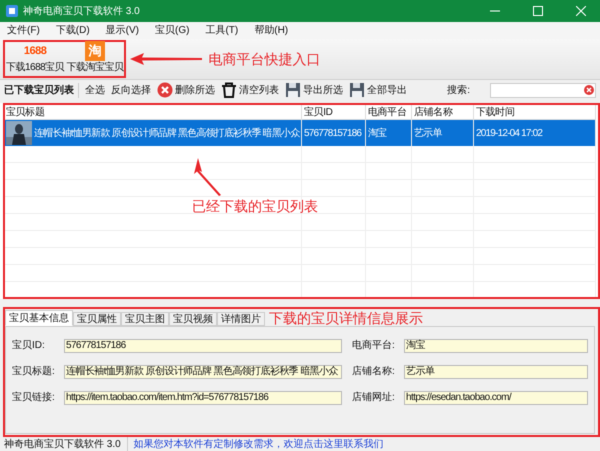 The image size is (600, 451). I want to click on table-row: 连帽长袖t恤男新款 原创设计师品牌 黑色高领打底衫秋季 暗黑小众 576778157186 淘宝 艺示单 2019-12-04 17:02, so click(300, 133).